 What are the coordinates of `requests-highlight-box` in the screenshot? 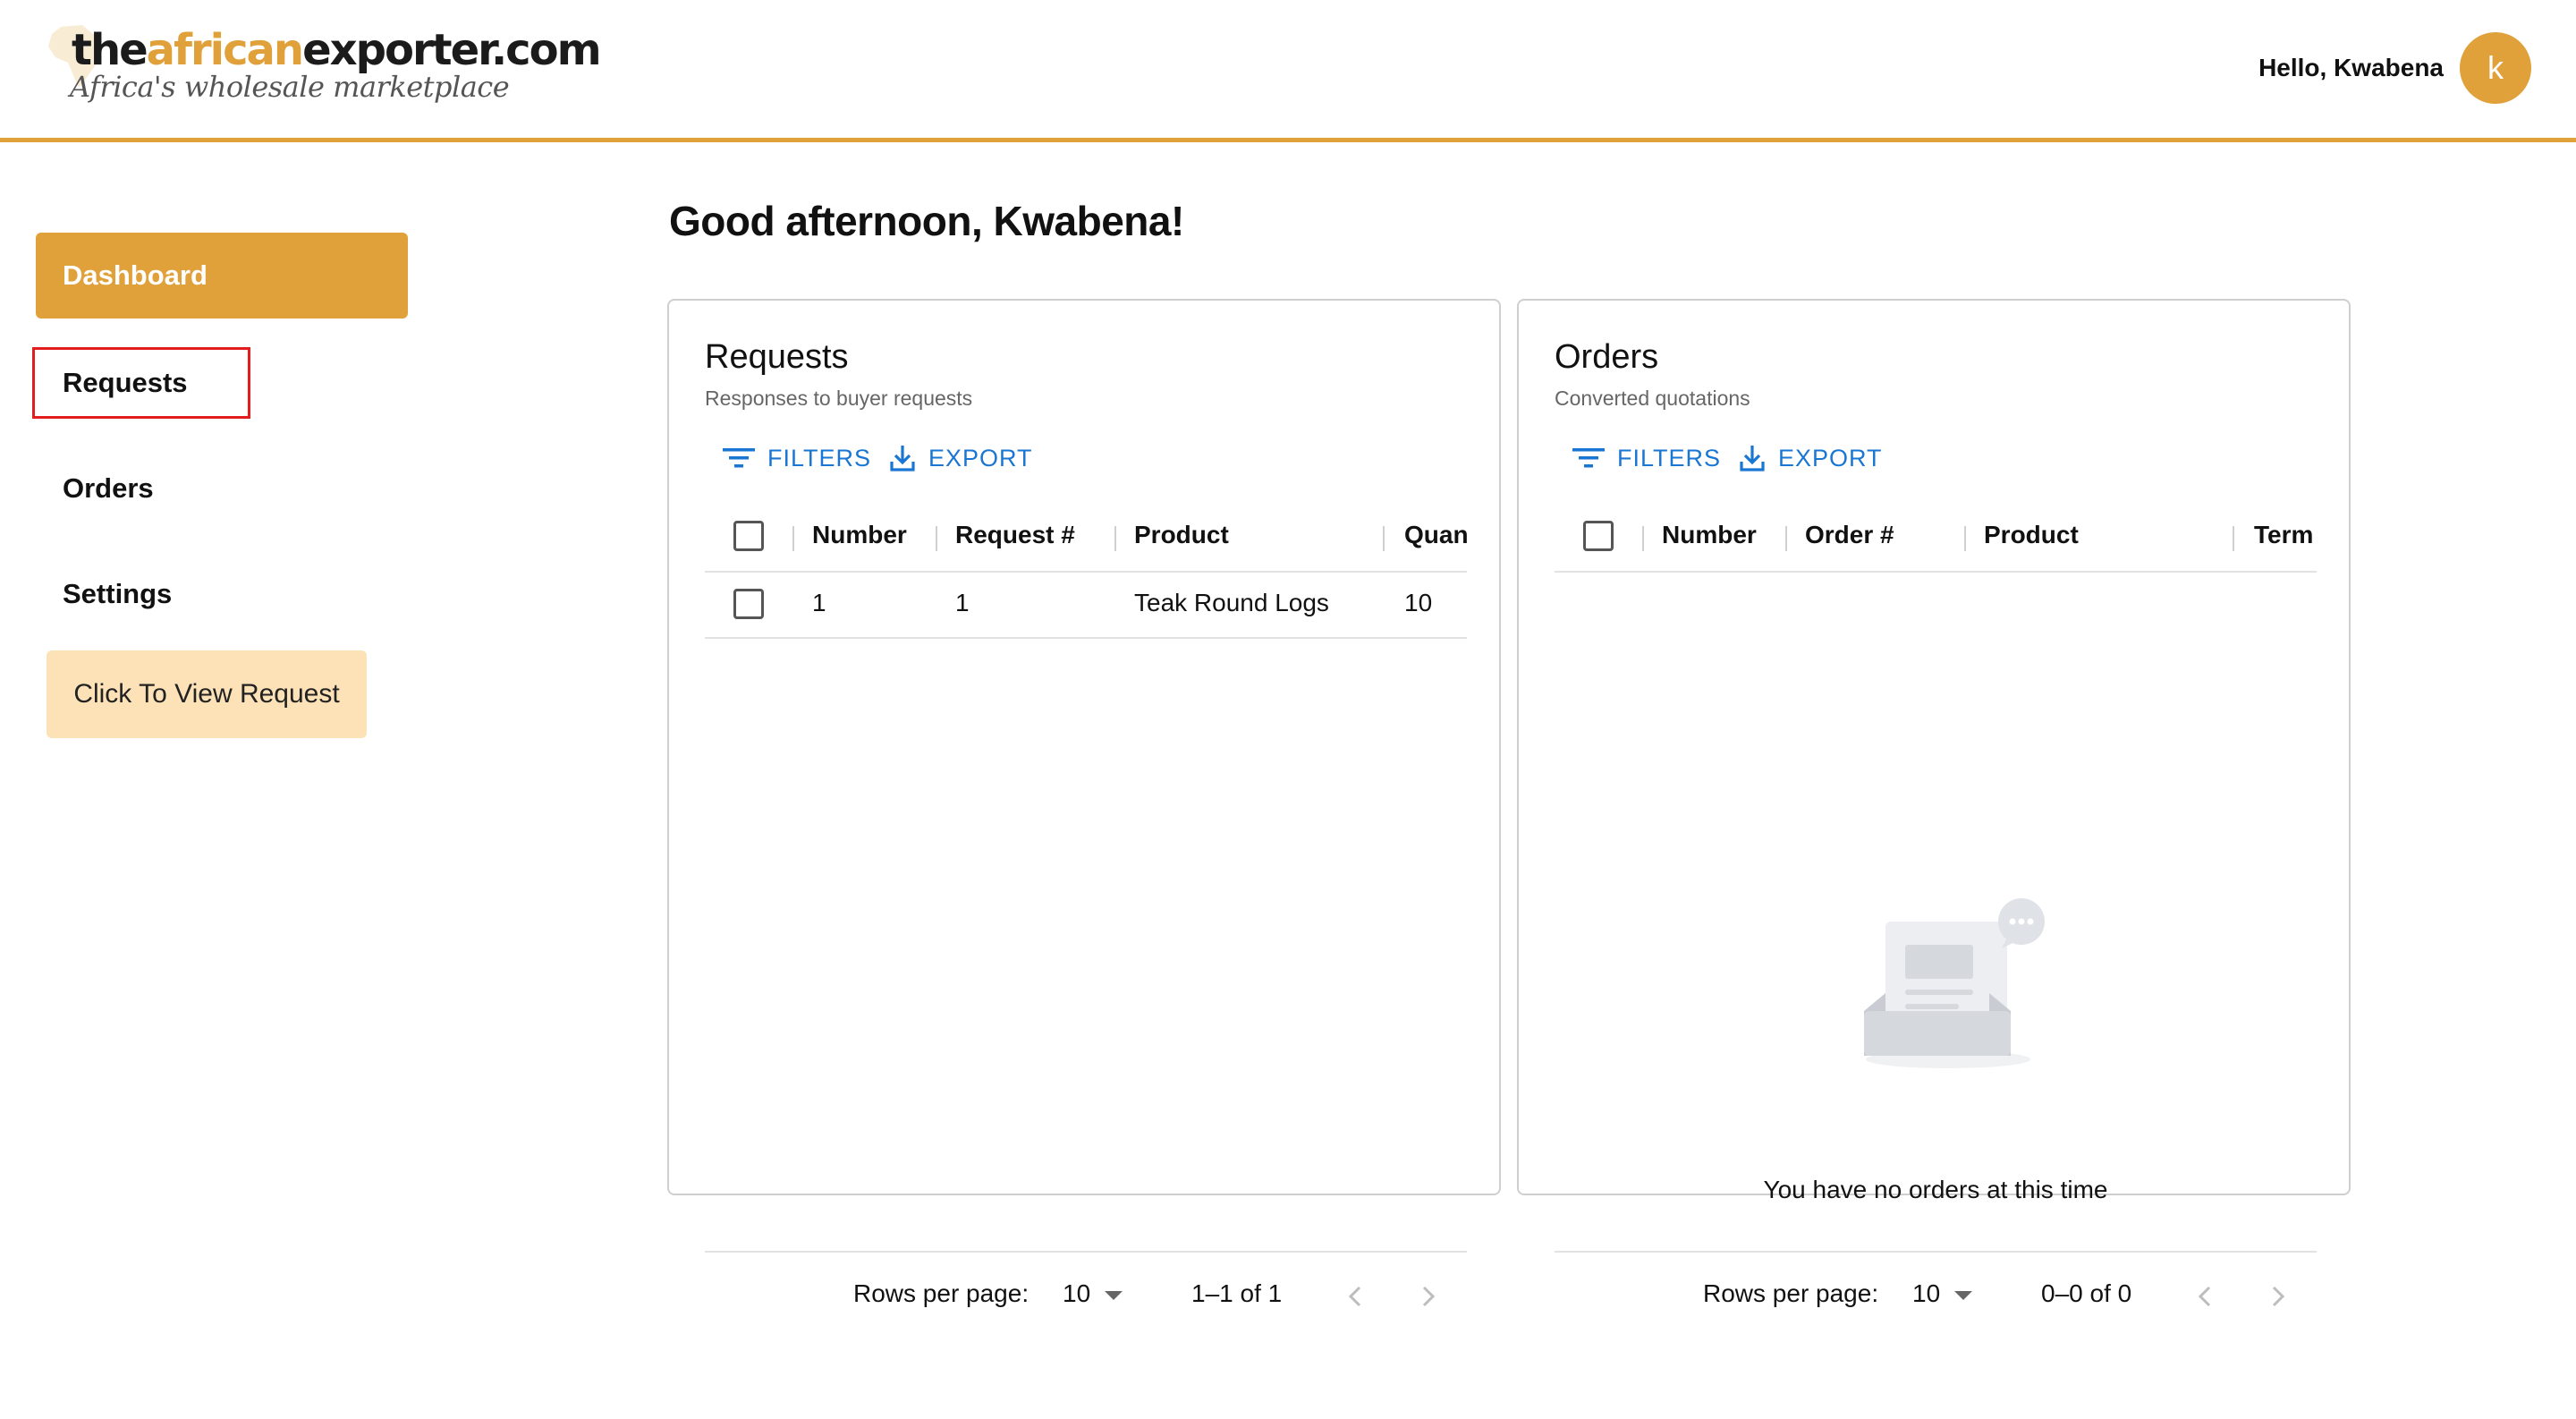 It's located at (141, 383).